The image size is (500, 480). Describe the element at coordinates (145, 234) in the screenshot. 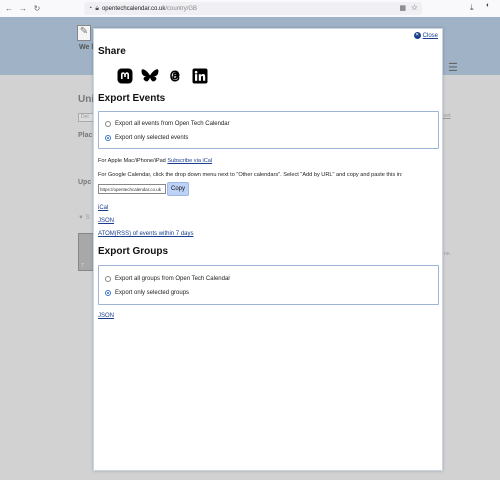

I see `atom-rss-link: ATOM(RSS) of events within 7 days` at that location.